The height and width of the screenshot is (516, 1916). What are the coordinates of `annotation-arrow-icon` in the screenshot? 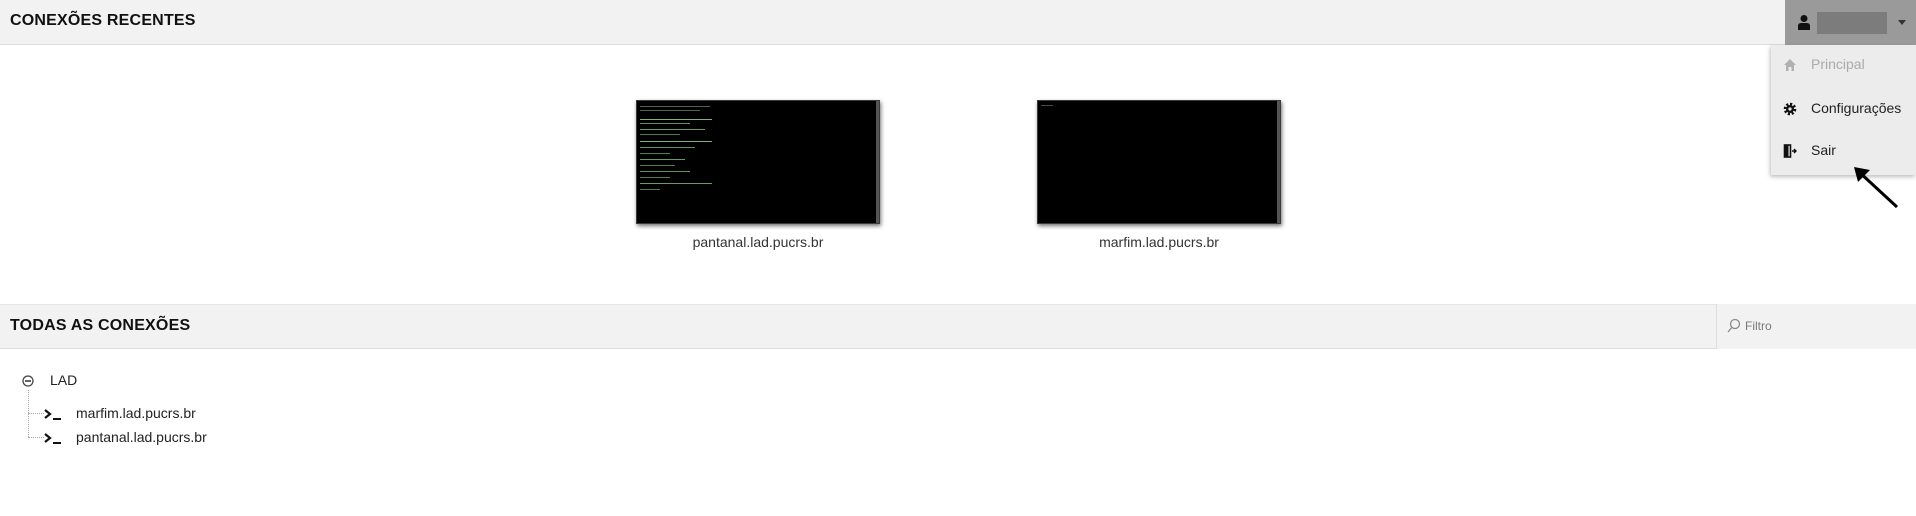 It's located at (1876, 188).